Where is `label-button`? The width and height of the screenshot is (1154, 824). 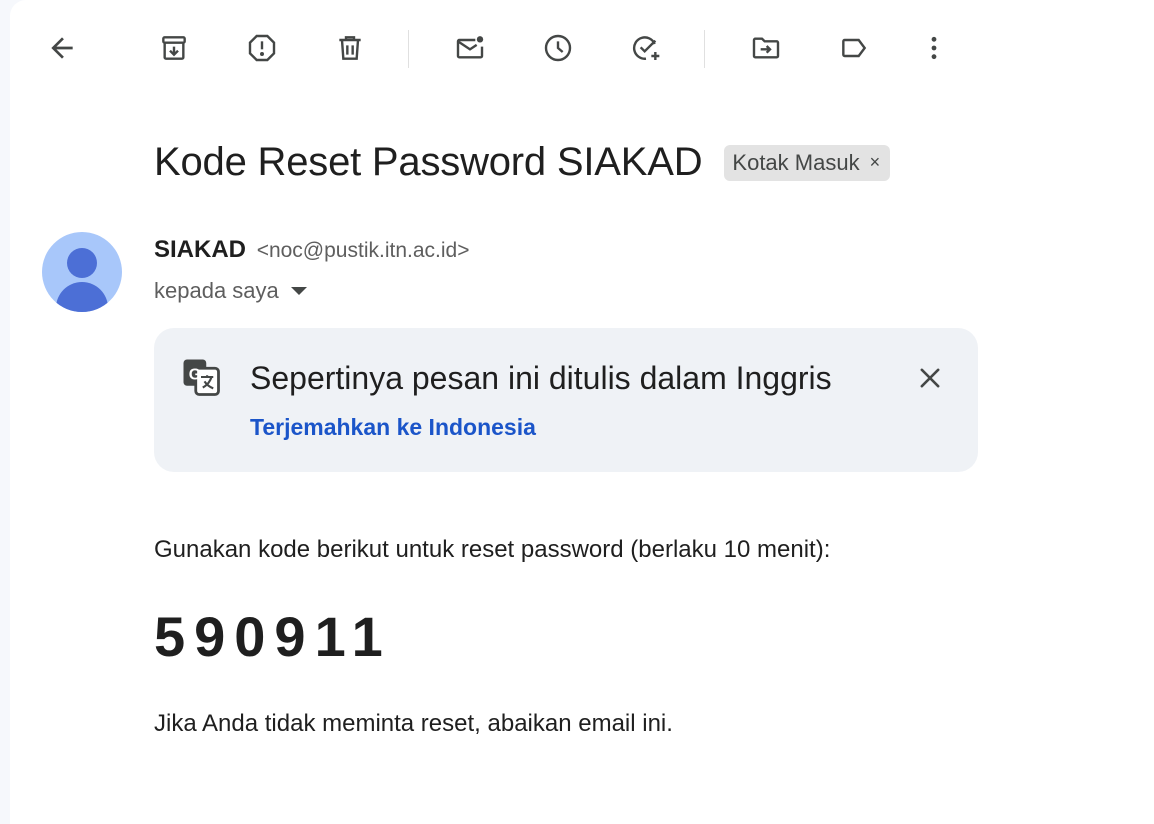
label-button is located at coordinates (854, 48).